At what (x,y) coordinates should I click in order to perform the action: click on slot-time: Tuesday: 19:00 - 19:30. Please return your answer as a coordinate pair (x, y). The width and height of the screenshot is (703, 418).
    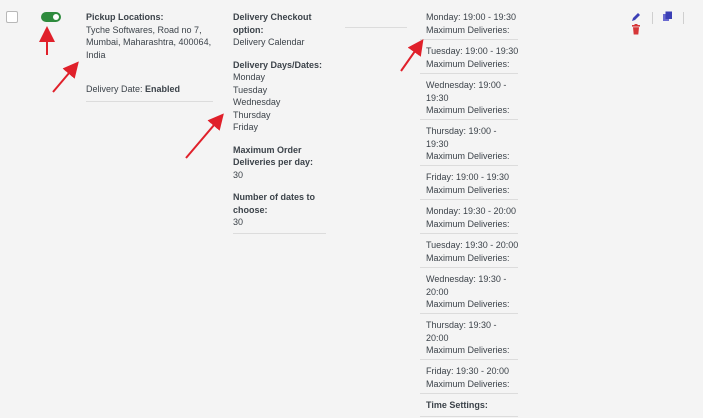
    Looking at the image, I should click on (472, 51).